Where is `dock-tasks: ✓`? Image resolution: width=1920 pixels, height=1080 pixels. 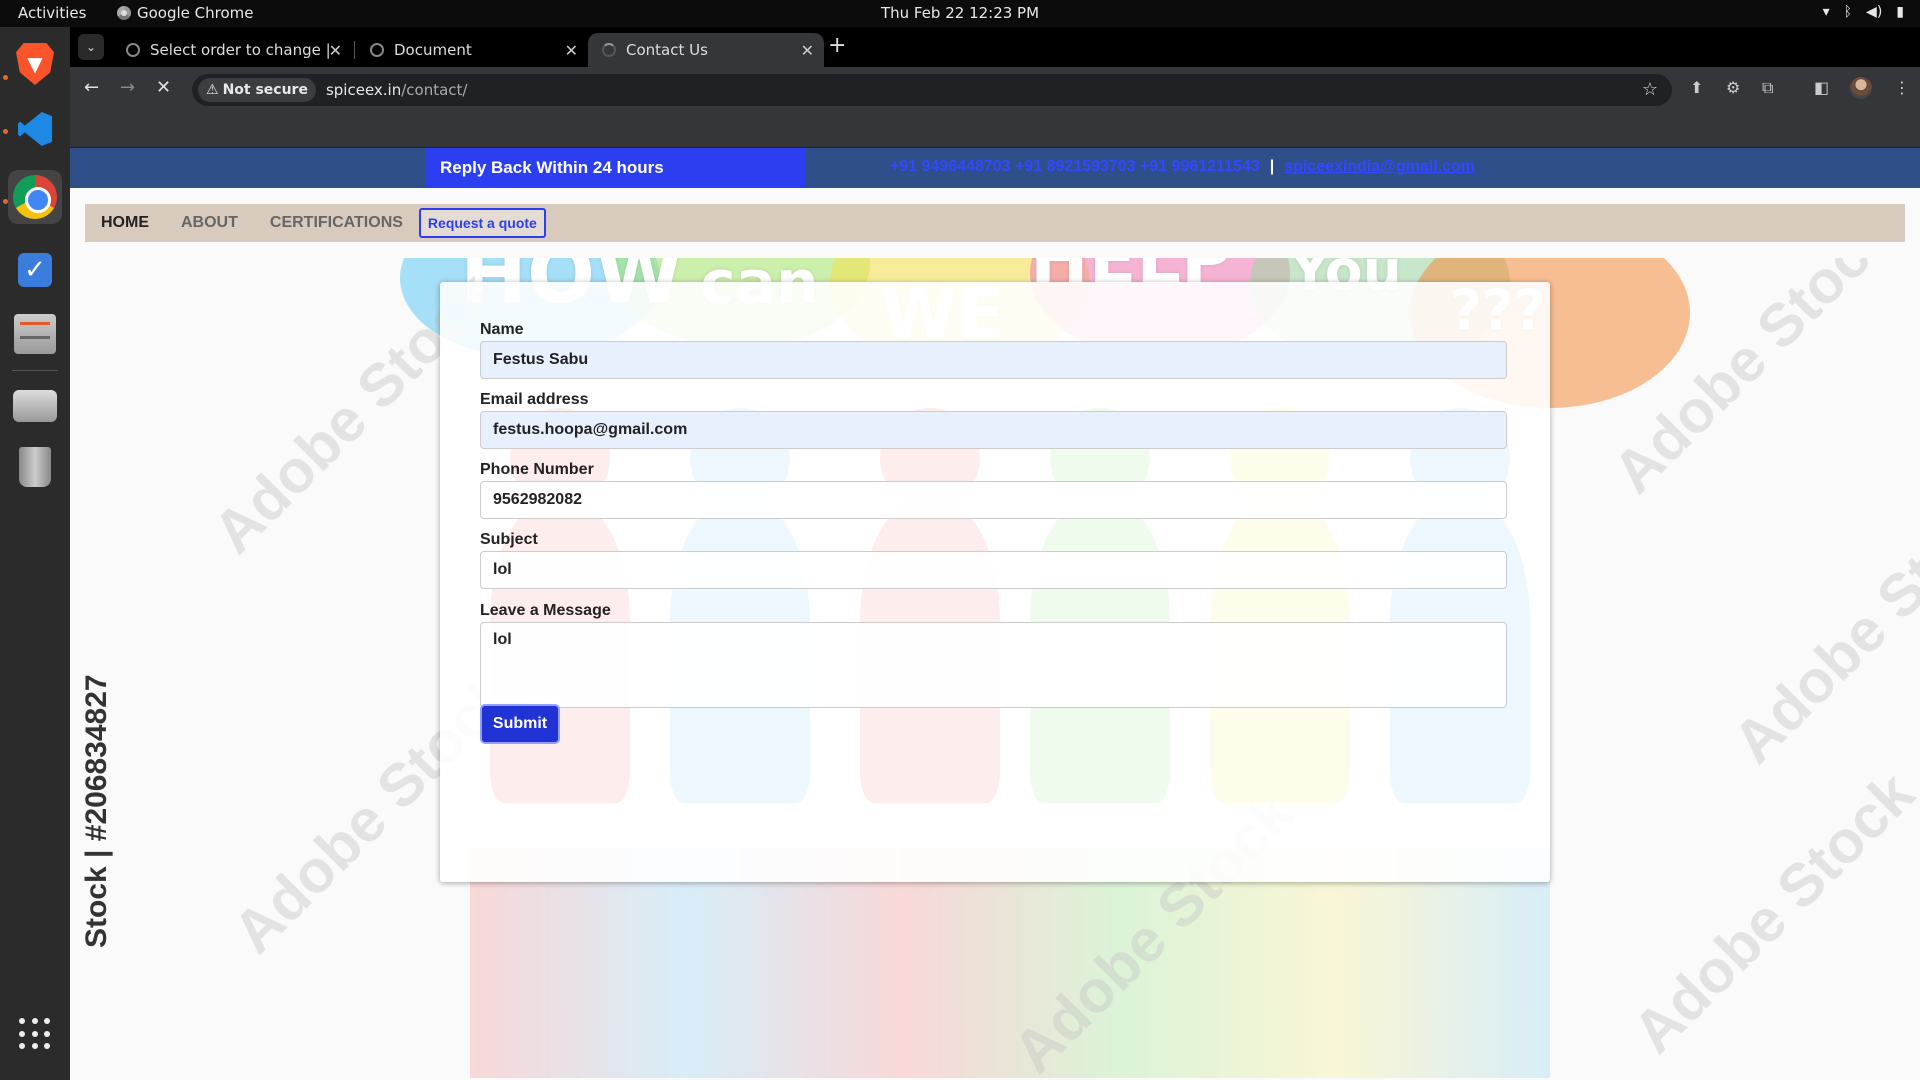 dock-tasks: ✓ is located at coordinates (35, 270).